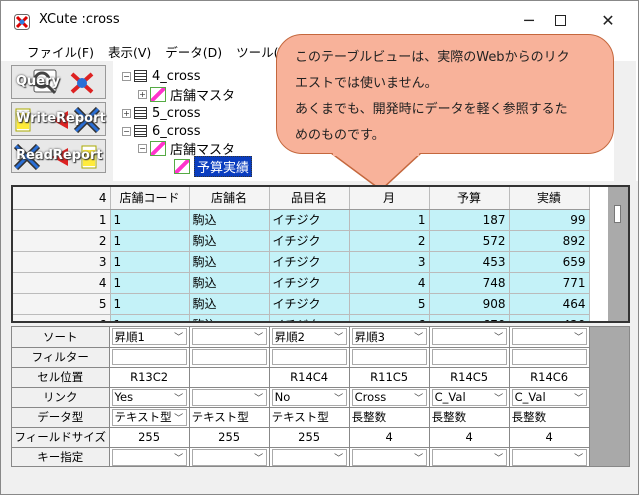  What do you see at coordinates (549, 220) in the screenshot?
I see `table-cell: 99` at bounding box center [549, 220].